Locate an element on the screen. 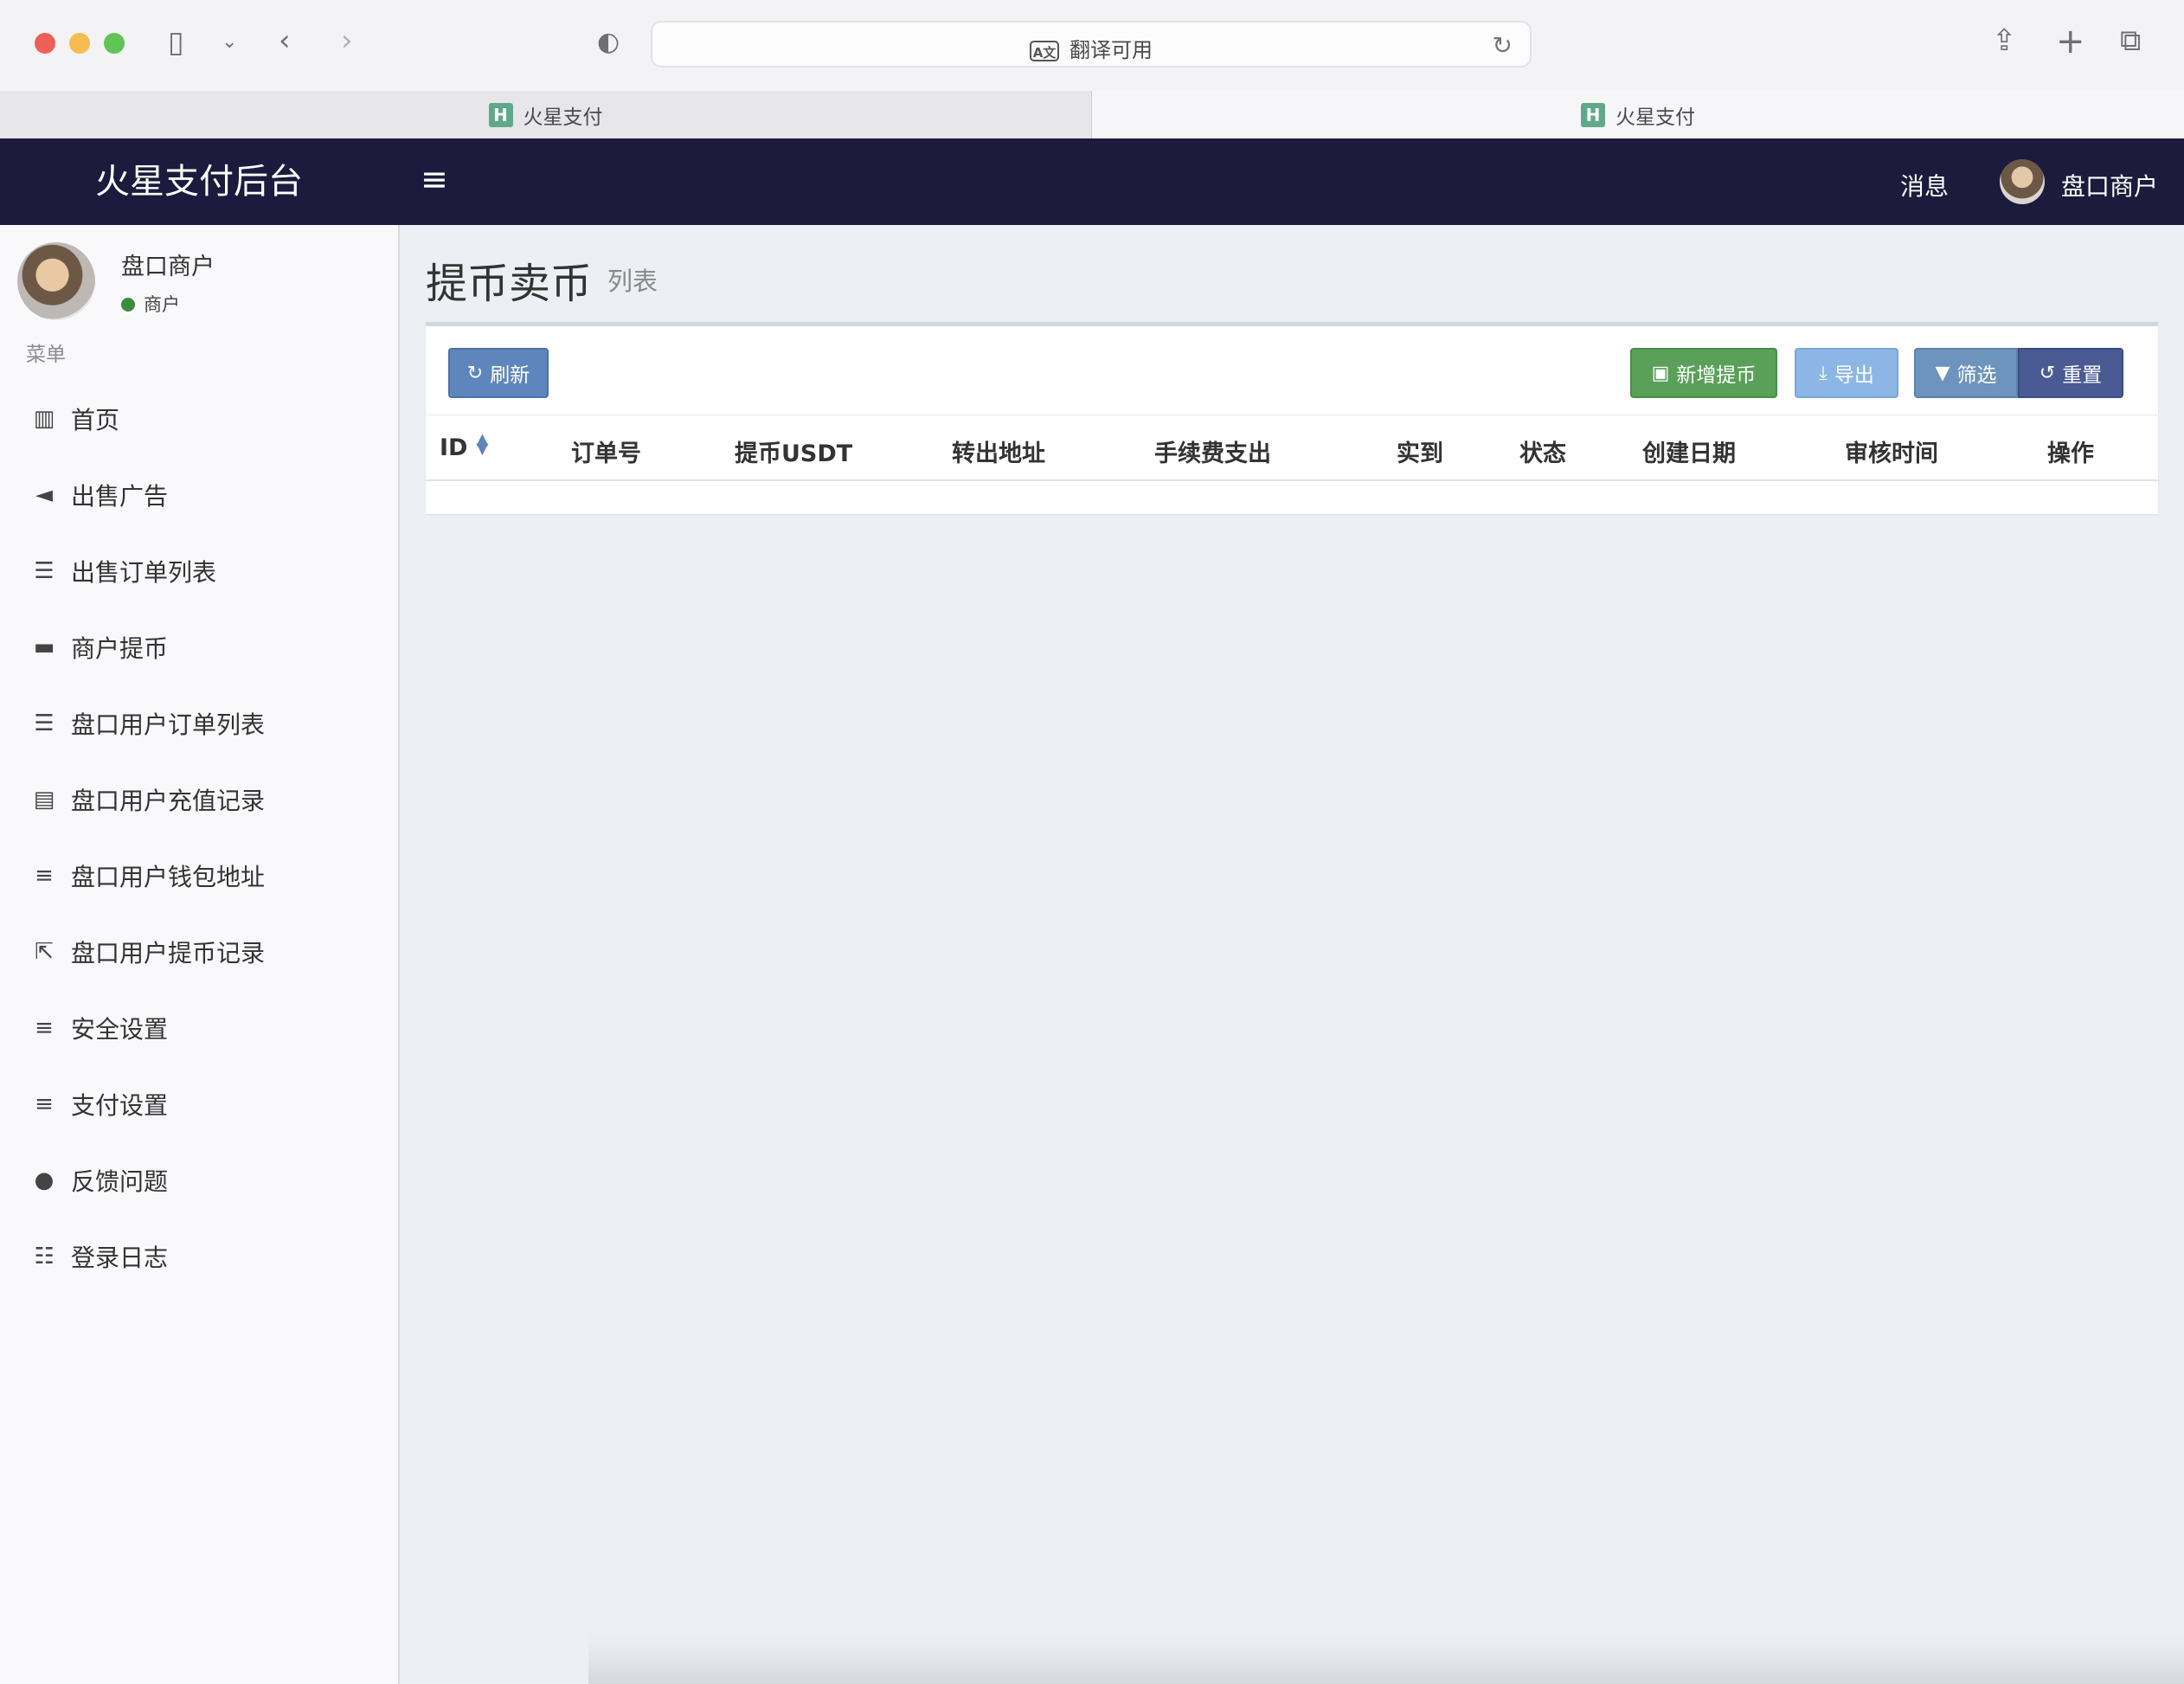 This screenshot has height=1684, width=2184. sidebar-item-label: 盘口用户提币记录 is located at coordinates (168, 953).